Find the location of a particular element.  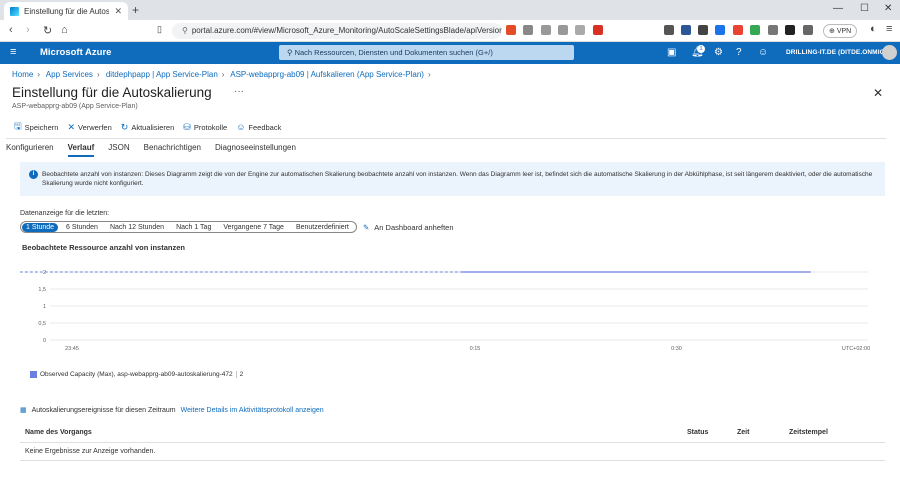

pin-icon: ✎ is located at coordinates (366, 227).